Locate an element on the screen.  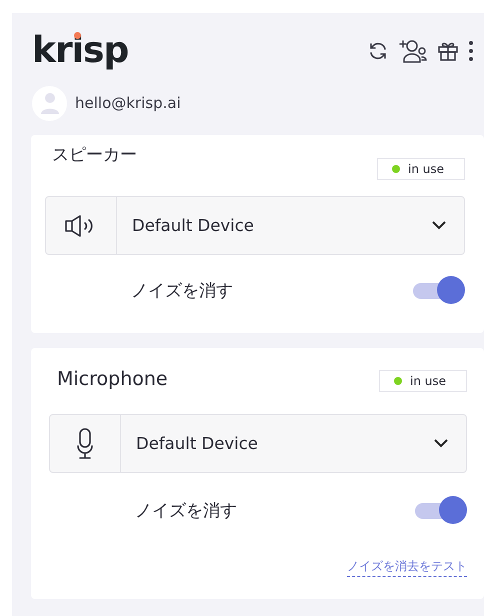
section-title: Microphone is located at coordinates (112, 379).